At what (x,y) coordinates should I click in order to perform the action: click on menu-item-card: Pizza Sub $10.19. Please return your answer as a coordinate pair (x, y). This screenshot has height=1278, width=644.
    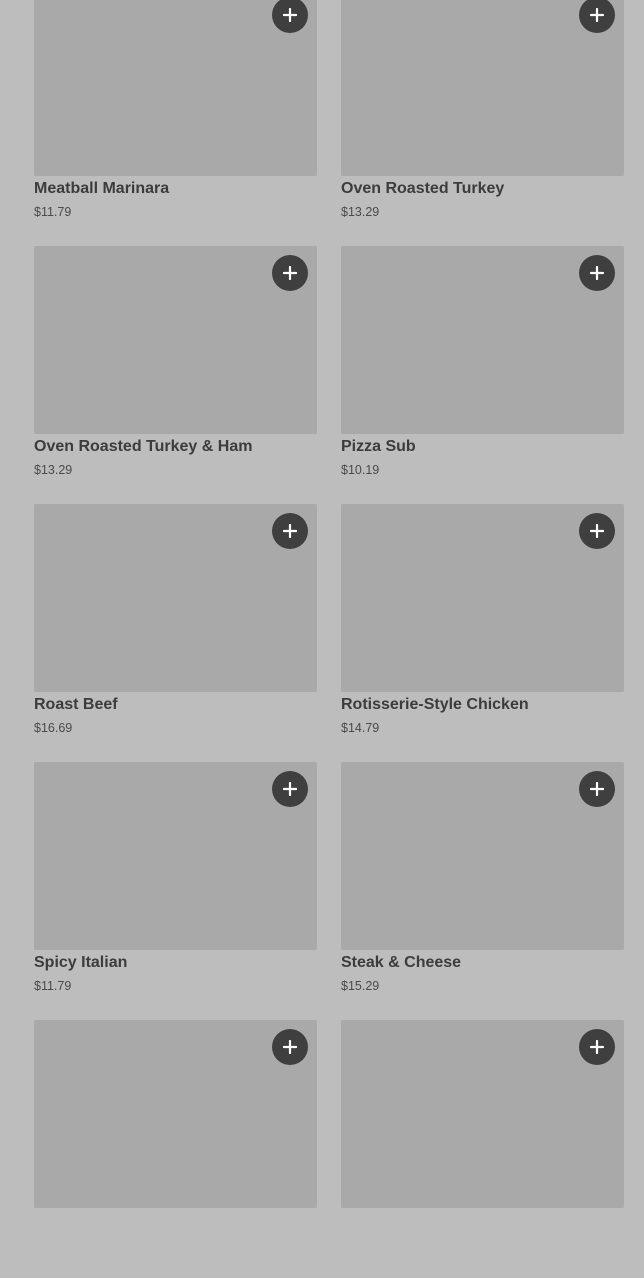
    Looking at the image, I should click on (482, 375).